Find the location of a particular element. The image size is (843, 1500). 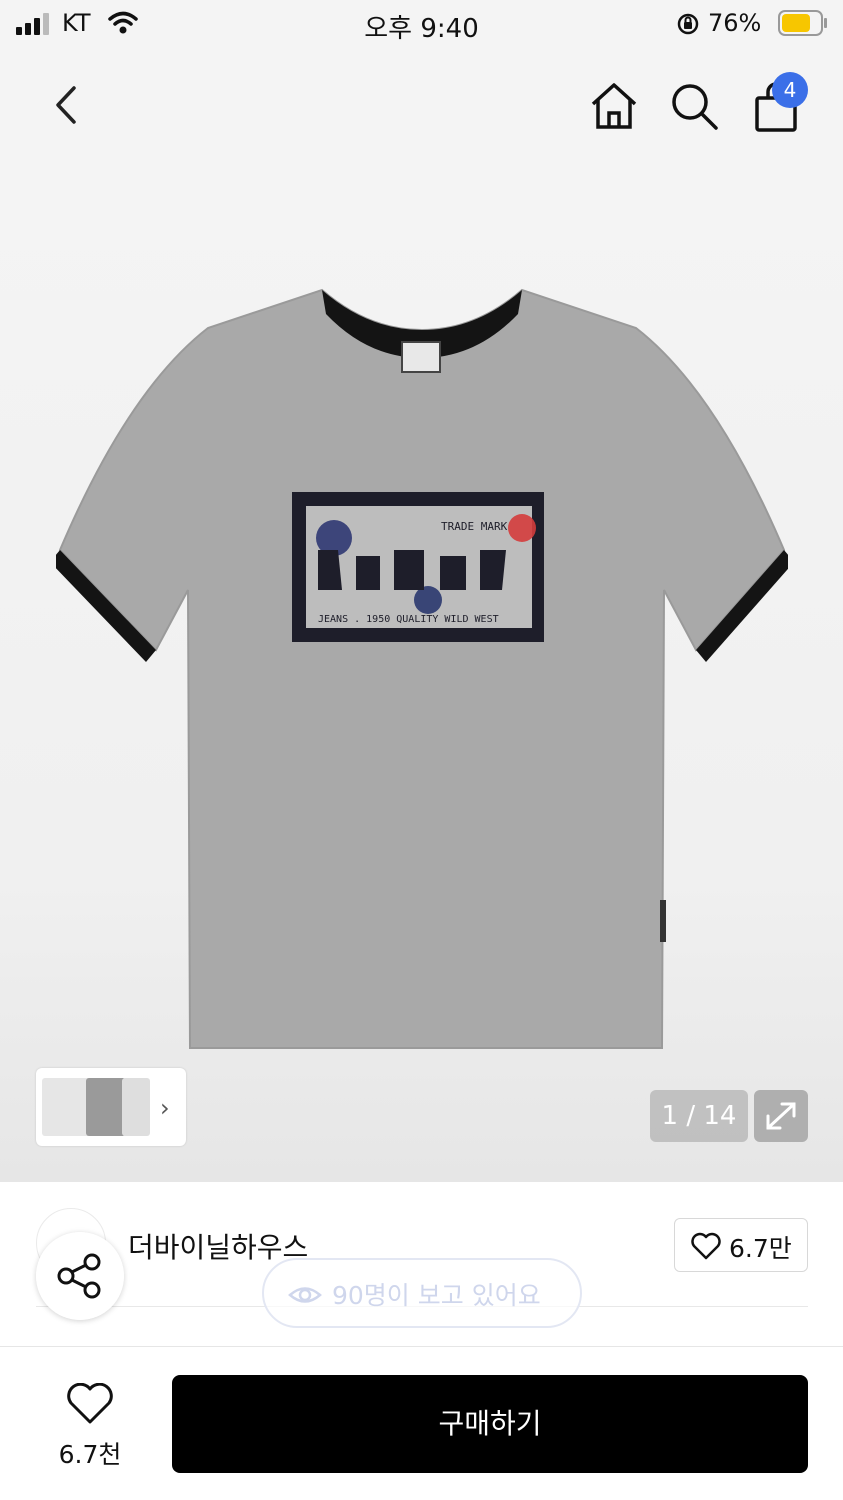

brand-like-button: 6.7만 is located at coordinates (741, 1245).